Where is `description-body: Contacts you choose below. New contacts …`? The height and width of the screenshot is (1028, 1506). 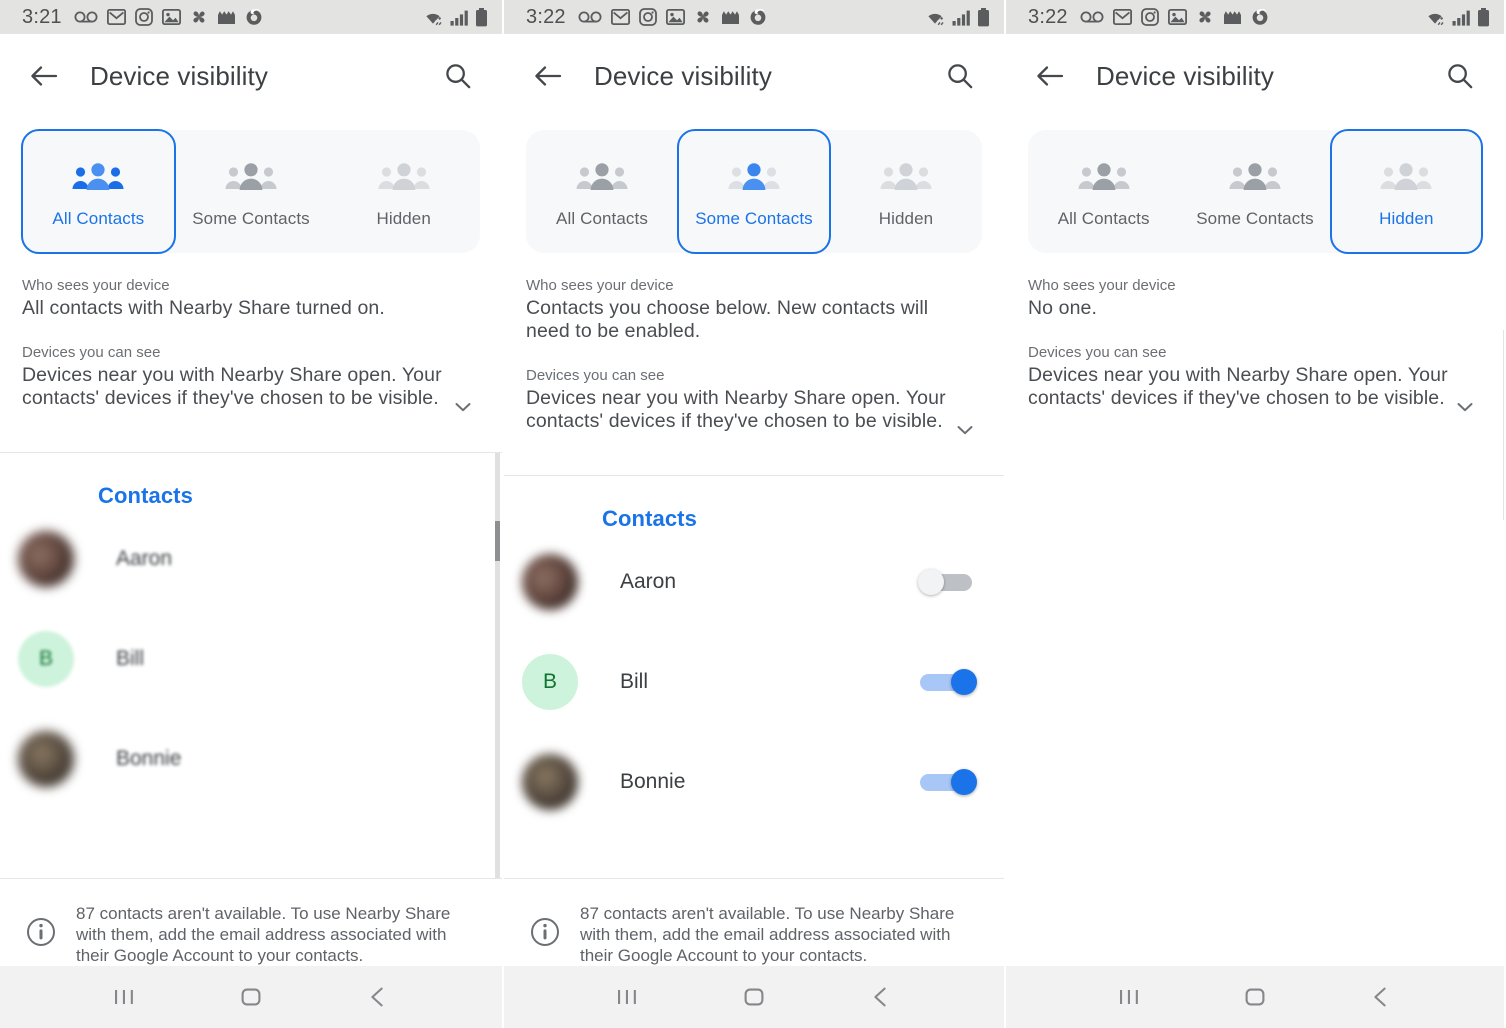
description-body: Contacts you choose below. New contacts … is located at coordinates (727, 319).